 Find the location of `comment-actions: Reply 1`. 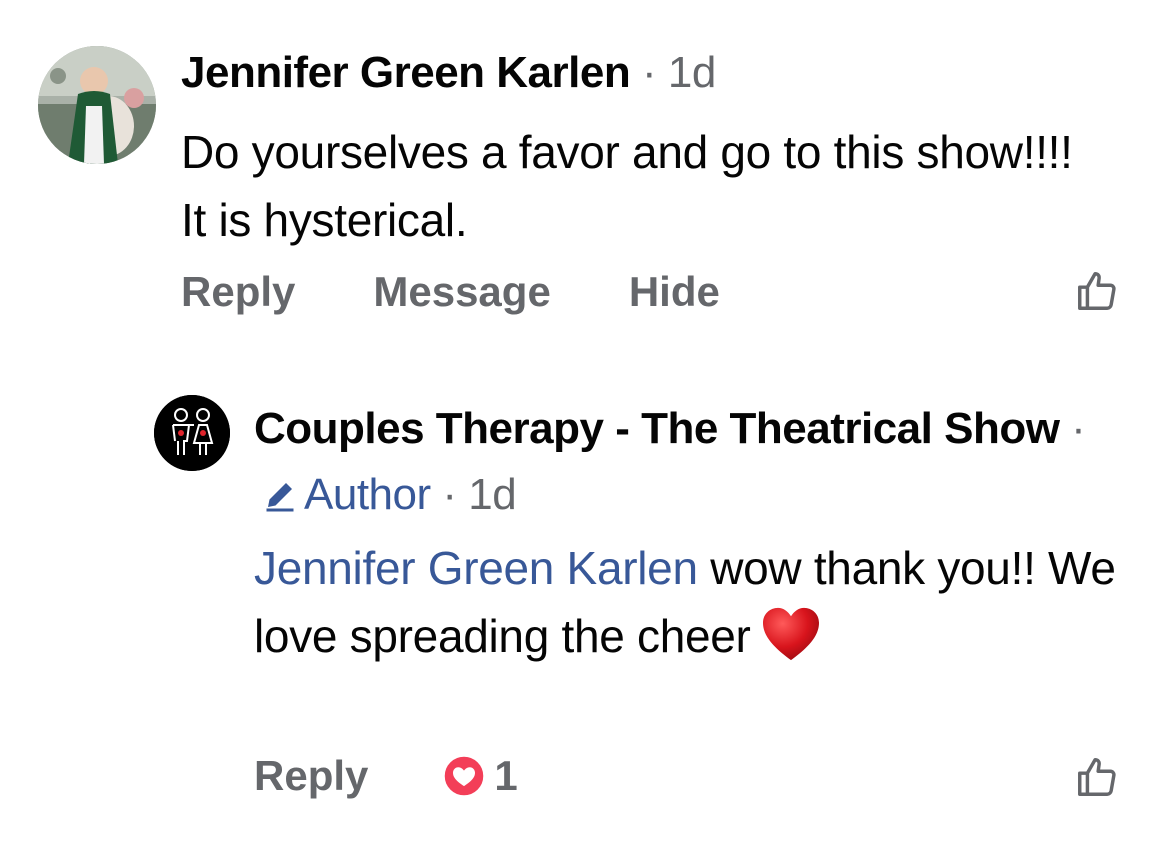

comment-actions: Reply 1 is located at coordinates (386, 776).